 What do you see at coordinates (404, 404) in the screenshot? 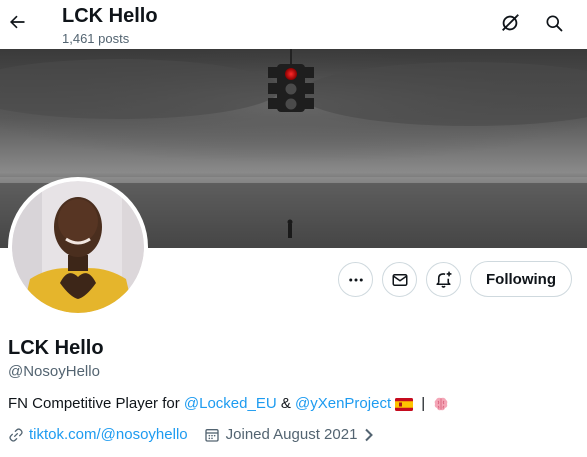
I see `spain-flag-icon` at bounding box center [404, 404].